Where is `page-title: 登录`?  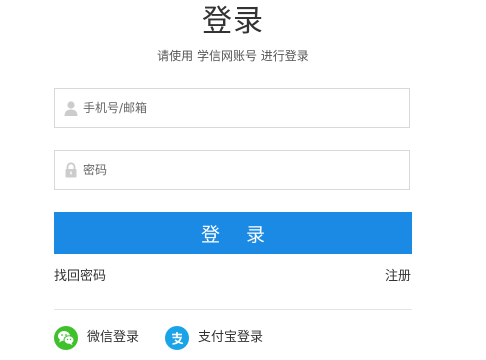 page-title: 登录 is located at coordinates (233, 21).